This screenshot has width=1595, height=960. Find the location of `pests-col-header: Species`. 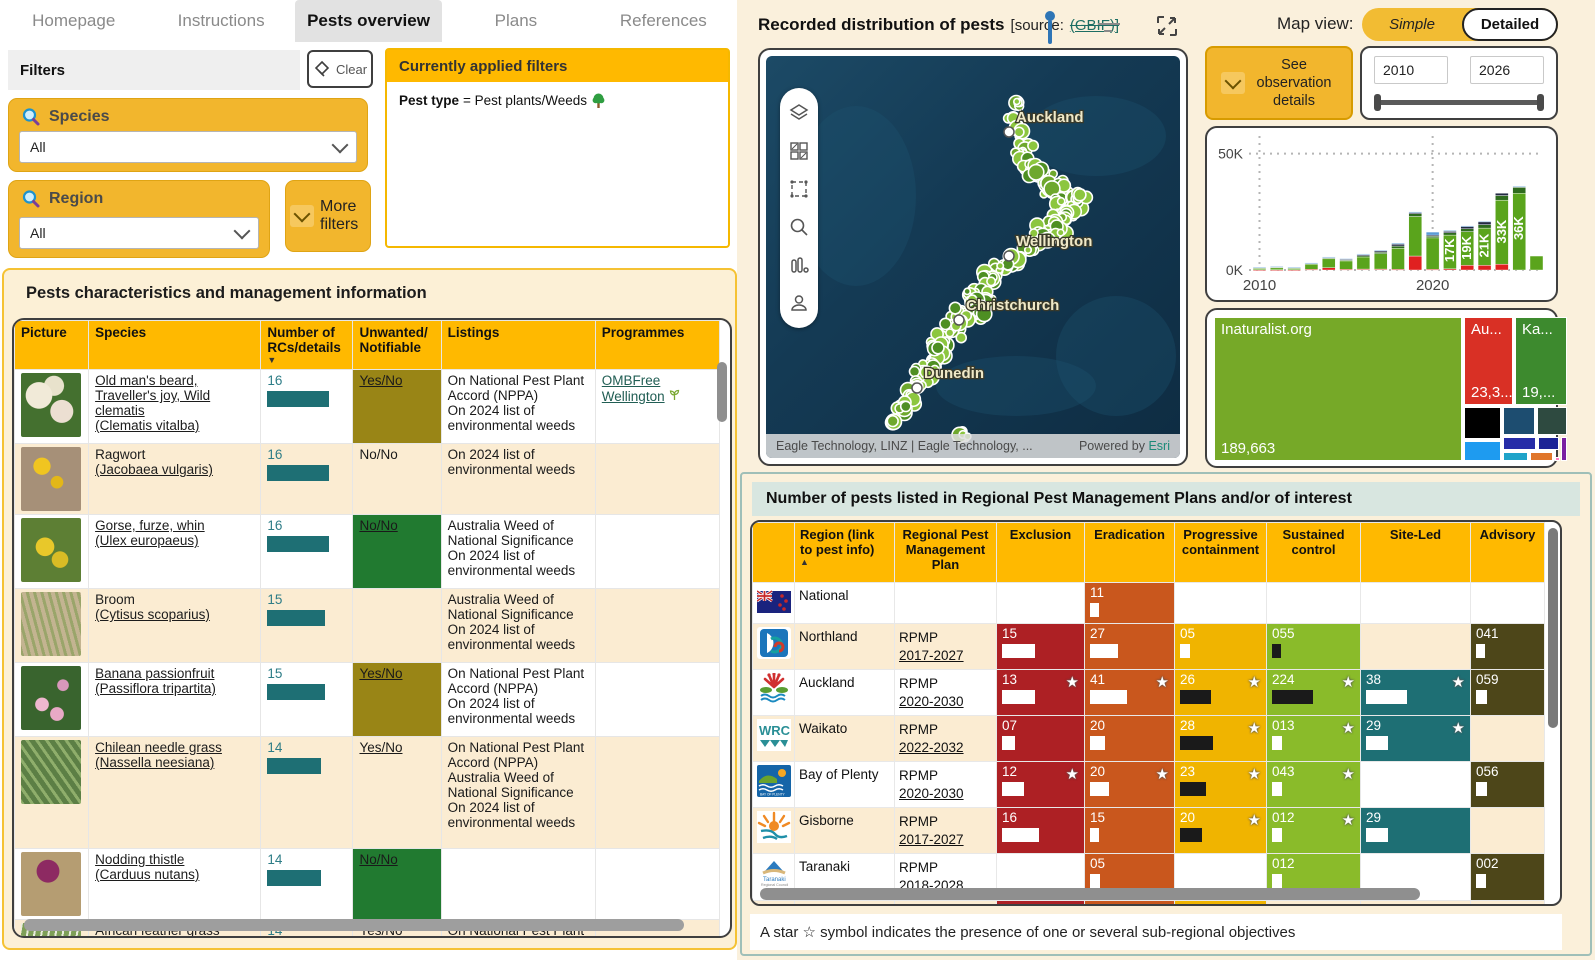

pests-col-header: Species is located at coordinates (175, 345).